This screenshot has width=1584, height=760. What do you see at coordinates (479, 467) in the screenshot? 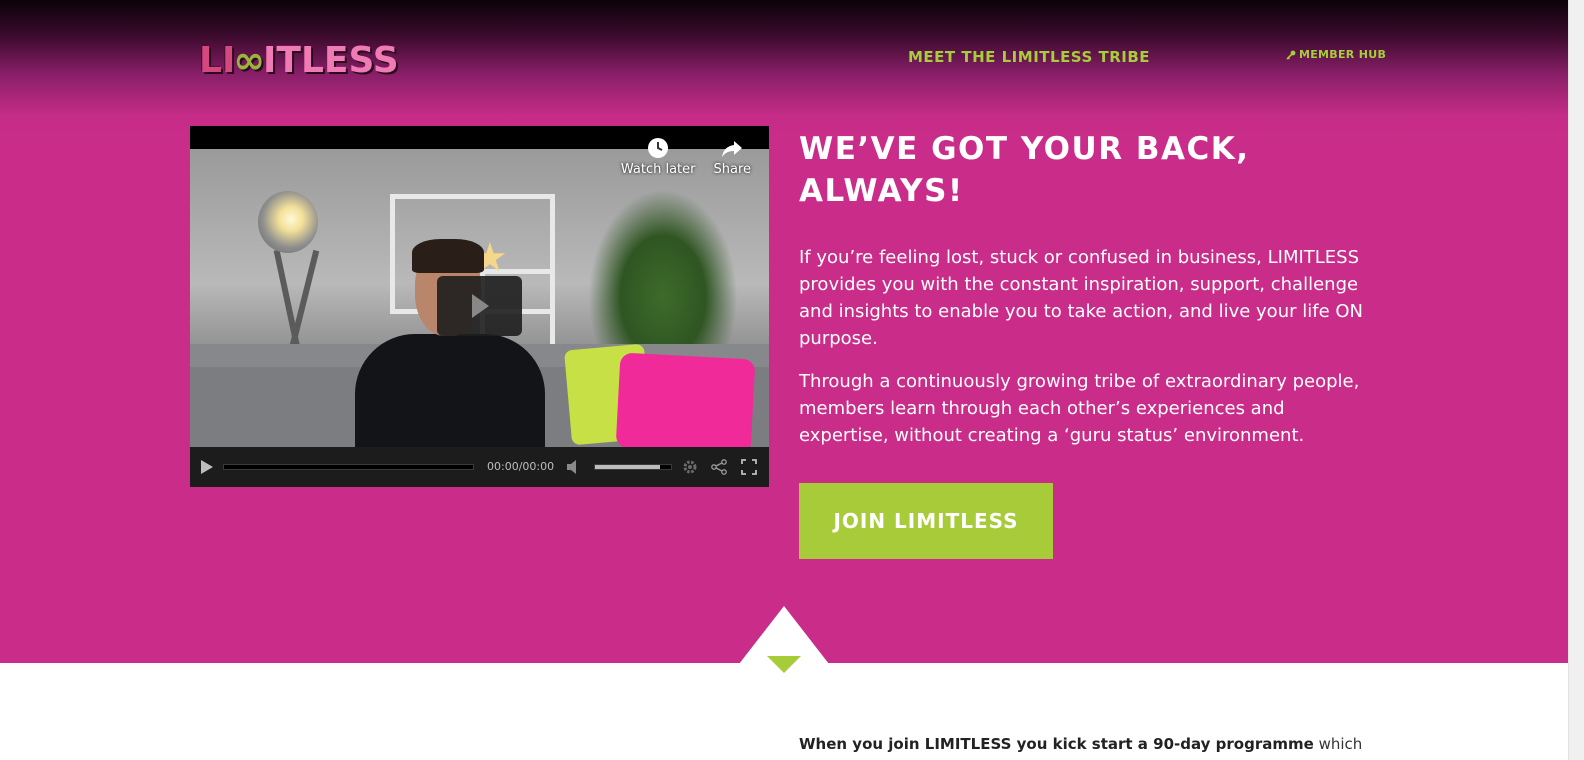
I see `video-control-bar: 00:00/00:00` at bounding box center [479, 467].